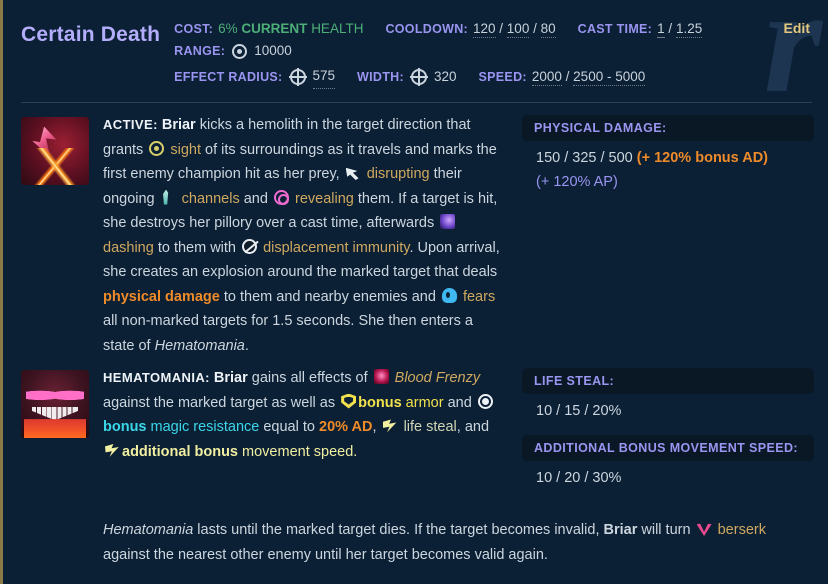 The height and width of the screenshot is (584, 828). I want to click on reveal-icon, so click(281, 197).